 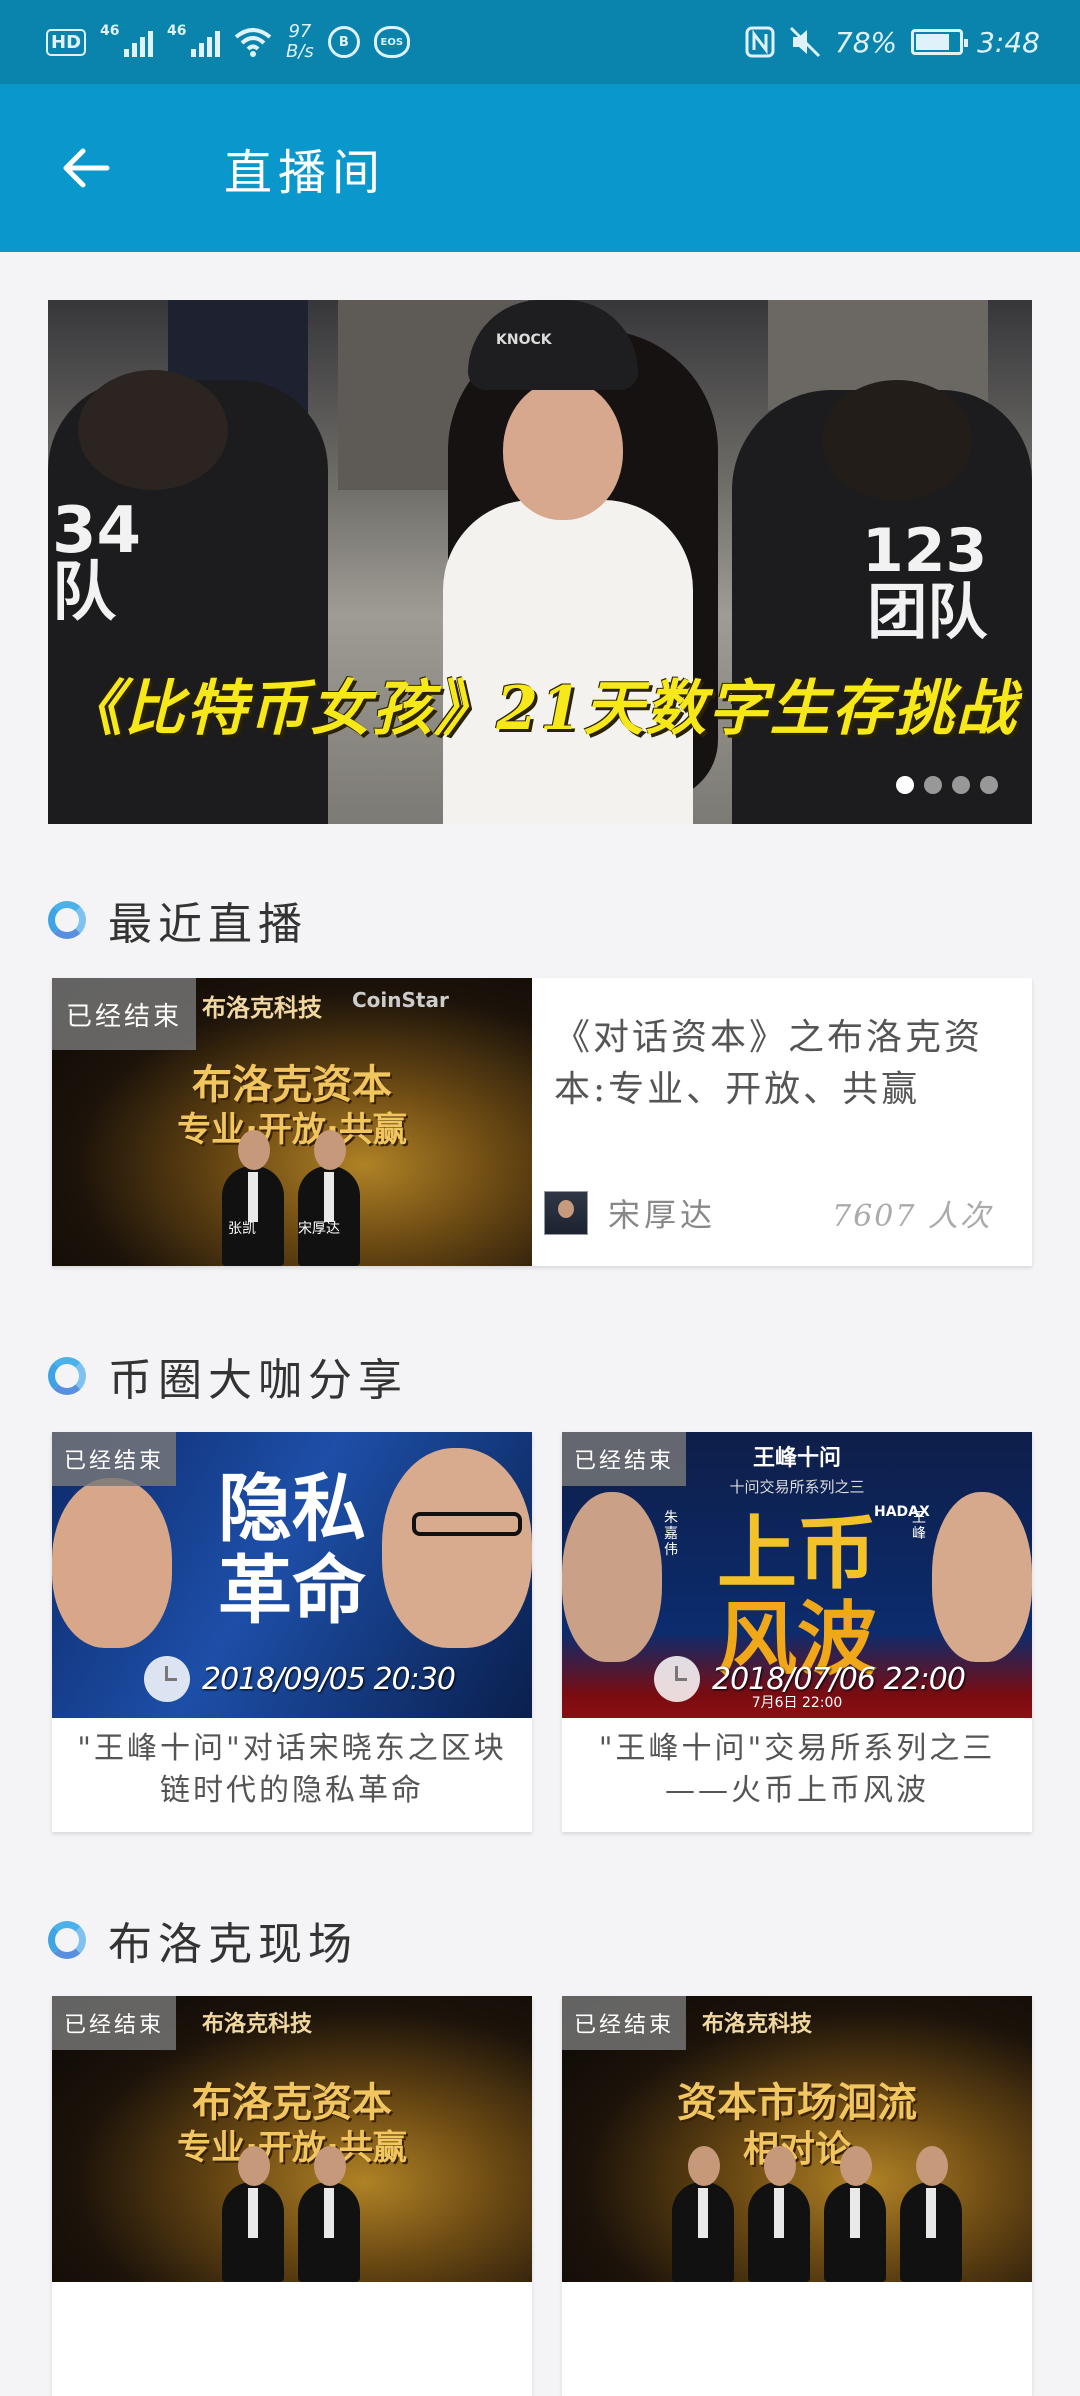 What do you see at coordinates (319, 1229) in the screenshot?
I see `speaker-name-2: 宋厚达` at bounding box center [319, 1229].